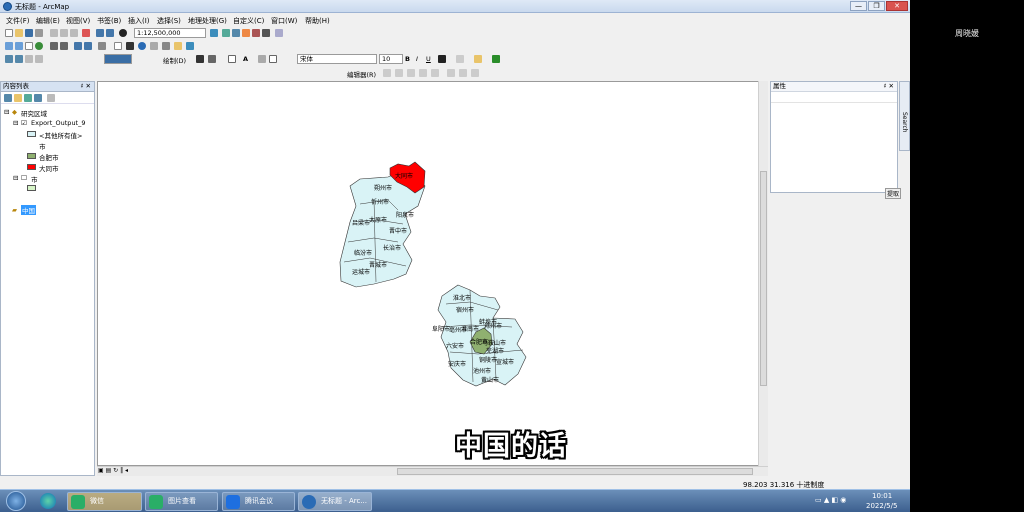  I want to click on task-tencent-meeting: 腾讯会议, so click(258, 501).